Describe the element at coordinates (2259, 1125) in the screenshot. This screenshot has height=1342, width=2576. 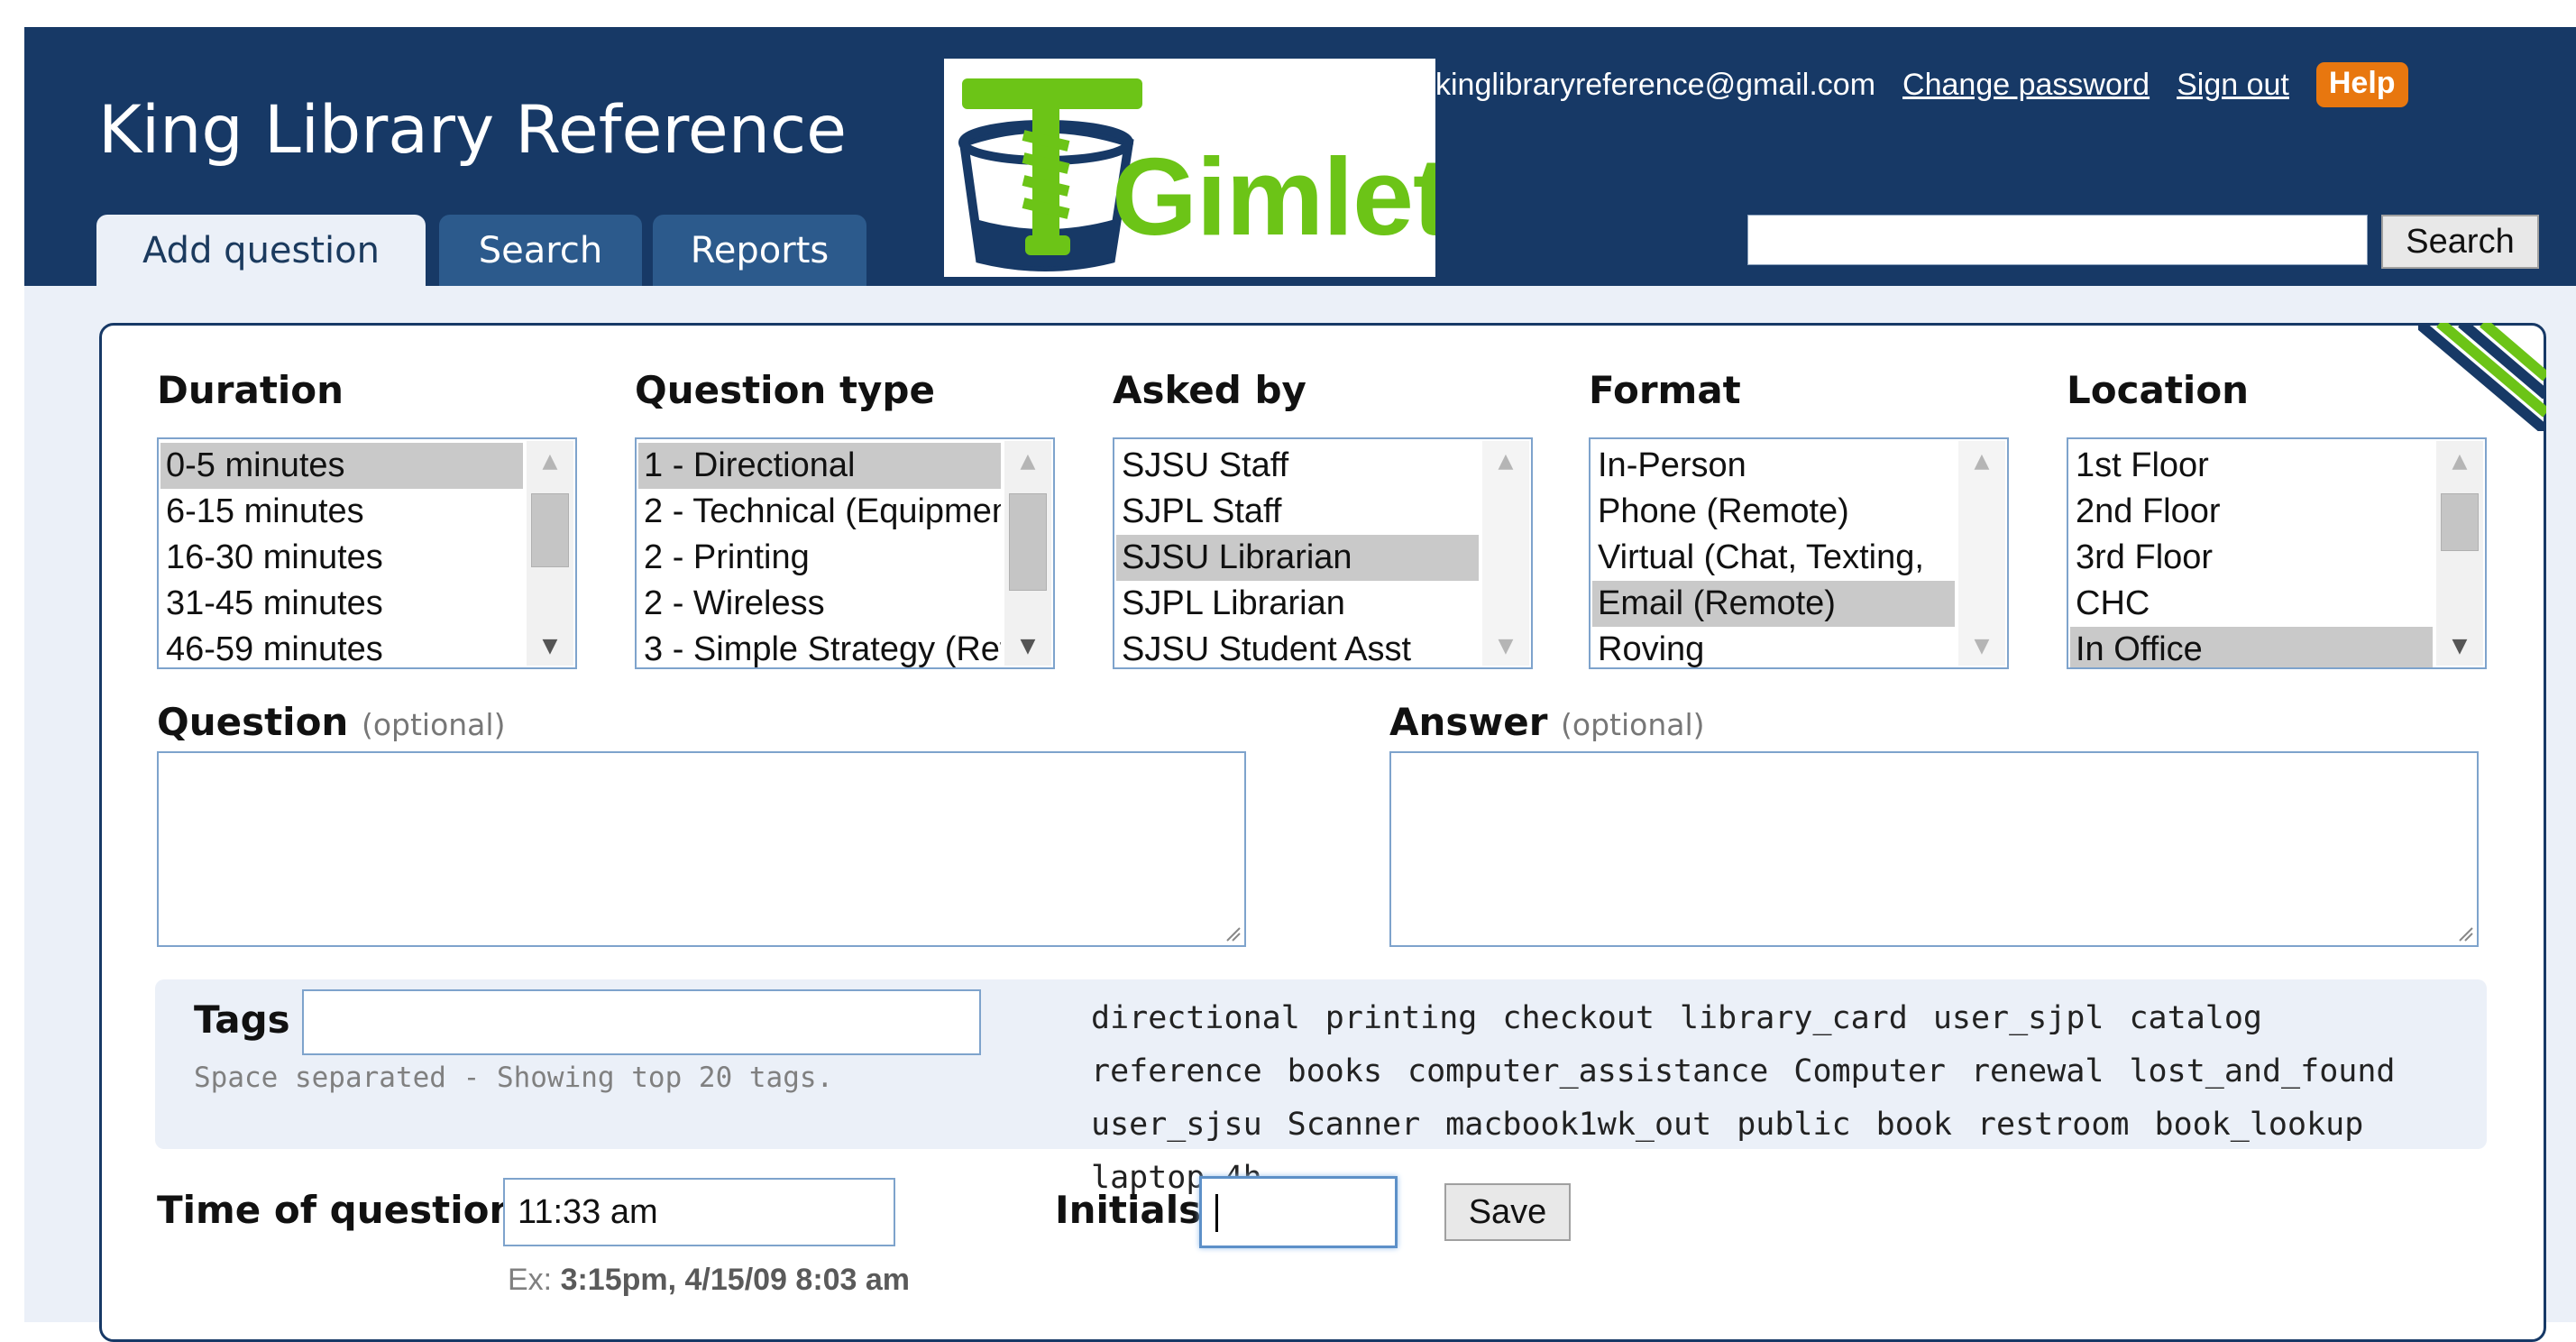
I see `tag-link: book_lookup` at that location.